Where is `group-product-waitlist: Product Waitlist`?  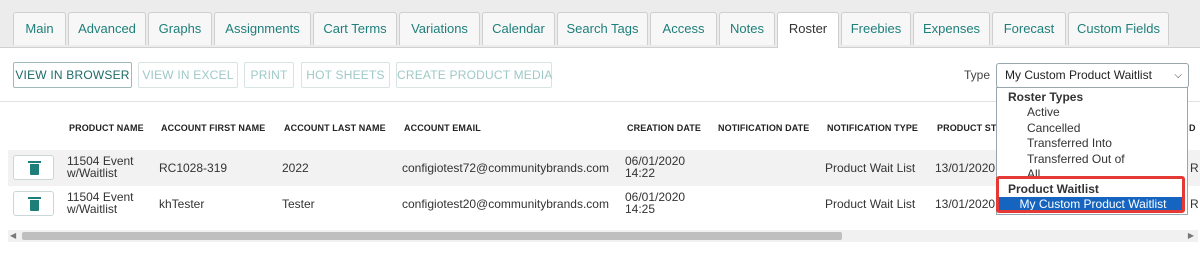
group-product-waitlist: Product Waitlist is located at coordinates (1053, 189).